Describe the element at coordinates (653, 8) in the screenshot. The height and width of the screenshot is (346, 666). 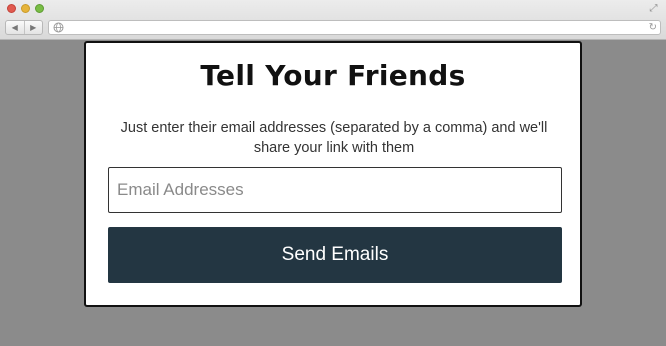
I see `fullscreen-icon: ⤢` at that location.